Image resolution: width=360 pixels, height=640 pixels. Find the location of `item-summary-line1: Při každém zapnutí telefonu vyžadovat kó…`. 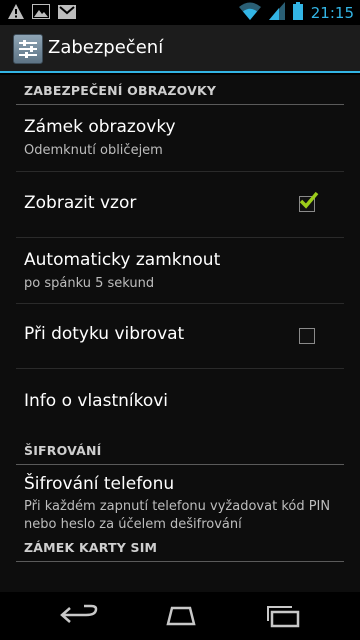

item-summary-line1: Při každém zapnutí telefonu vyžadovat kó… is located at coordinates (177, 506).